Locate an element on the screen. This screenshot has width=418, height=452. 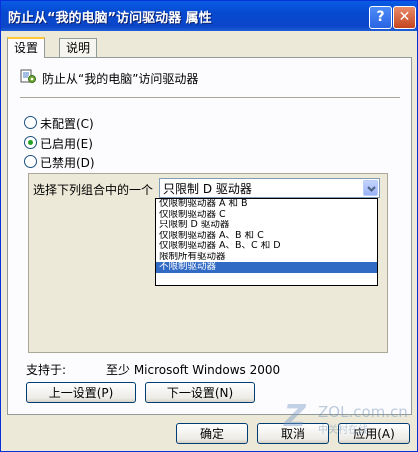
dropdown-option: 仅限制驱动器 A、B 和 C is located at coordinates (266, 236).